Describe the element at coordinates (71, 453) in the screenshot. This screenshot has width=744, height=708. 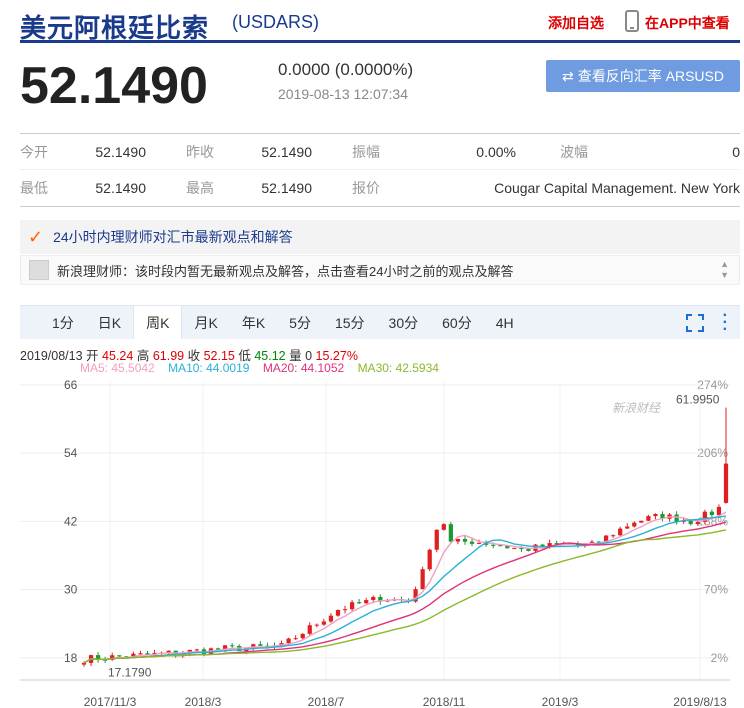
I see `y-tick-label: 54` at that location.